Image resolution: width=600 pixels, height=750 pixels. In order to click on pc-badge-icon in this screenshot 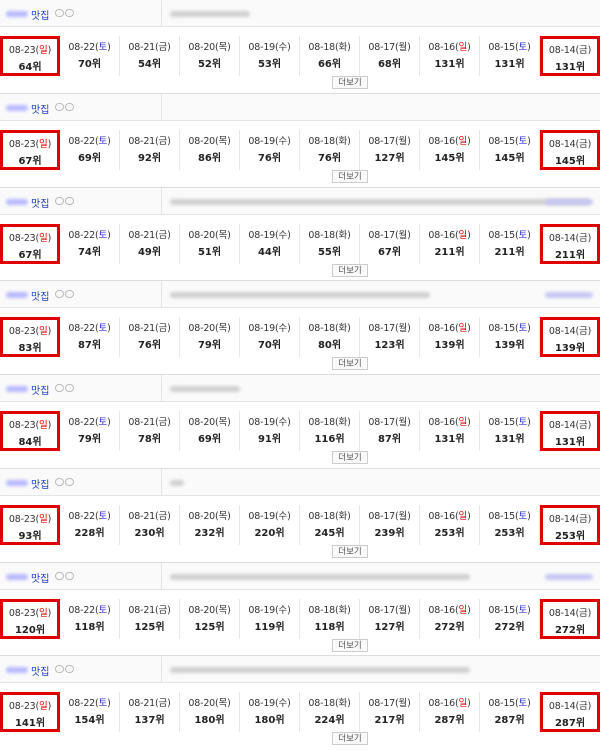, I will do `click(69, 669)`.